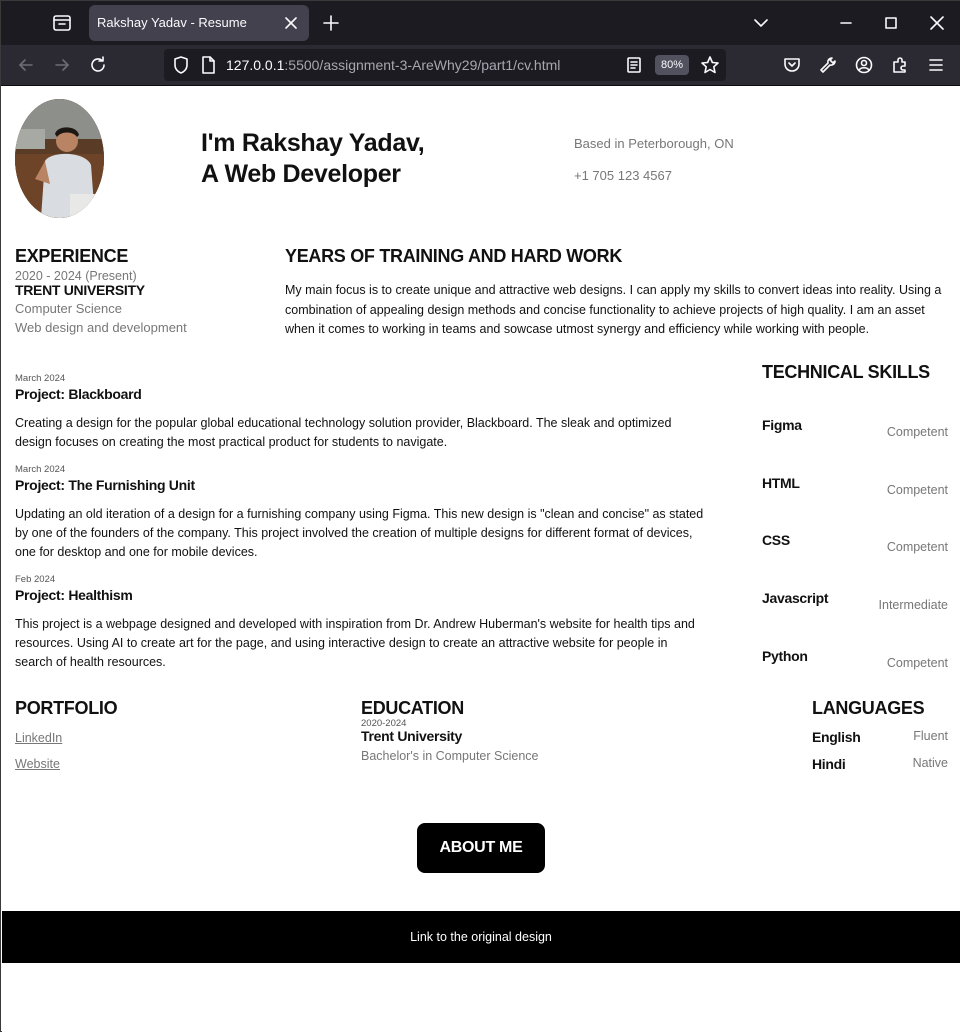 This screenshot has height=1032, width=960. I want to click on extensions-icon, so click(900, 65).